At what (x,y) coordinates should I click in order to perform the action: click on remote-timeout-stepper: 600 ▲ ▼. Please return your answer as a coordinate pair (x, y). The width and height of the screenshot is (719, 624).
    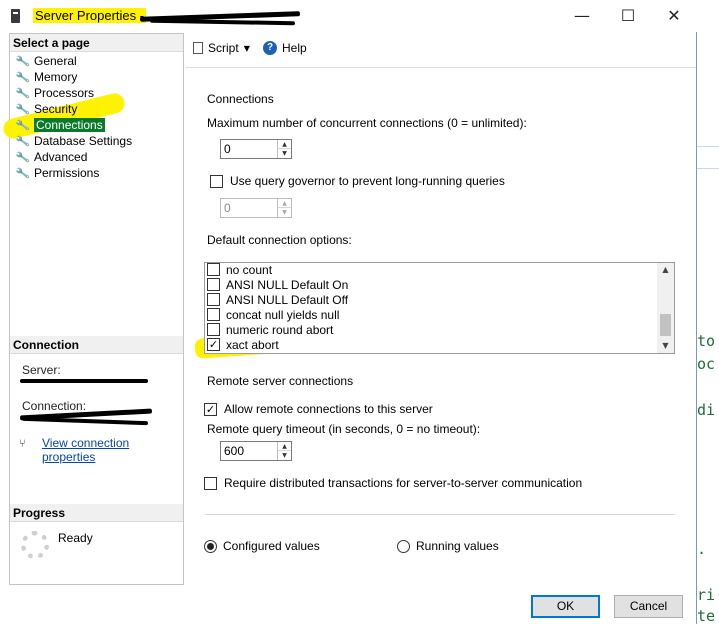
    Looking at the image, I should click on (256, 451).